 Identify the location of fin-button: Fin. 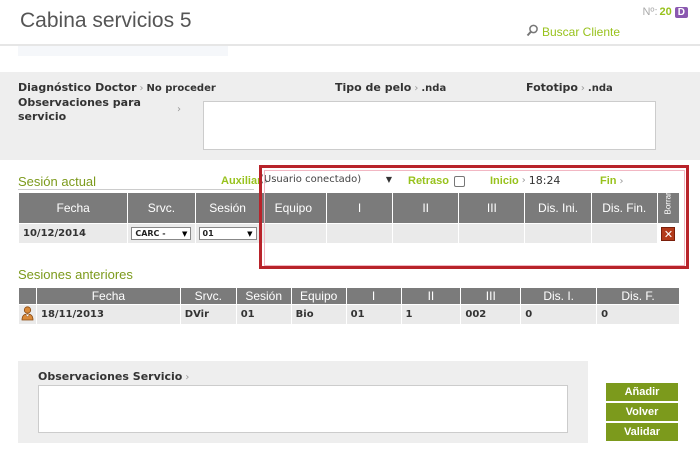
(608, 181).